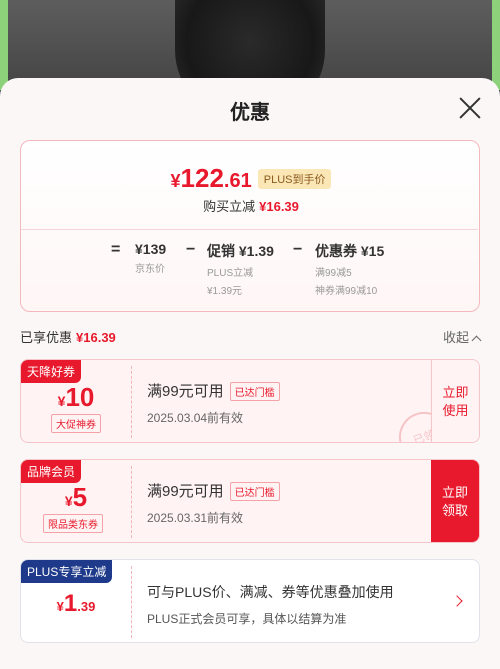 The height and width of the screenshot is (669, 500). Describe the element at coordinates (68, 337) in the screenshot. I see `enjoyed-label: 已享优惠 ¥16.39` at that location.